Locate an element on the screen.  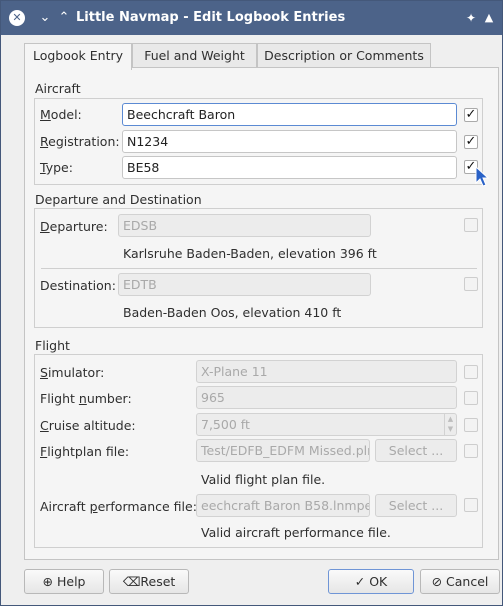
tab-fuel-and-weight: Fuel and Weight is located at coordinates (194, 56).